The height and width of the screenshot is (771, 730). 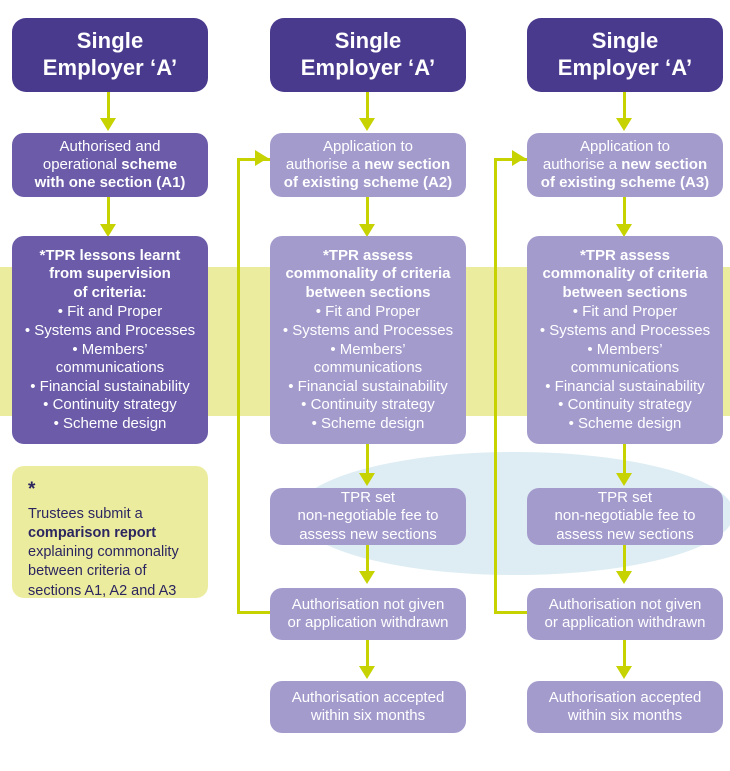 I want to click on column-a3-header-line2: Employer ‘A’, so click(x=625, y=67).